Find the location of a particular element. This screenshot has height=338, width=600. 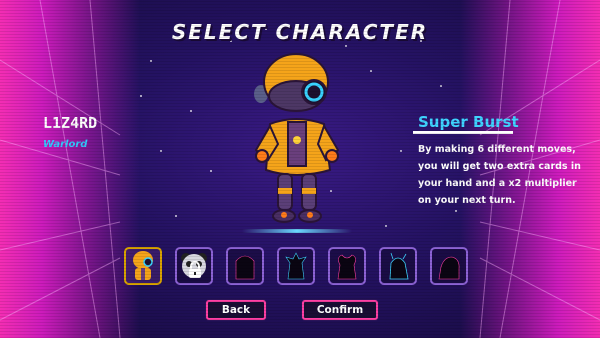

character-platform is located at coordinates (297, 231).